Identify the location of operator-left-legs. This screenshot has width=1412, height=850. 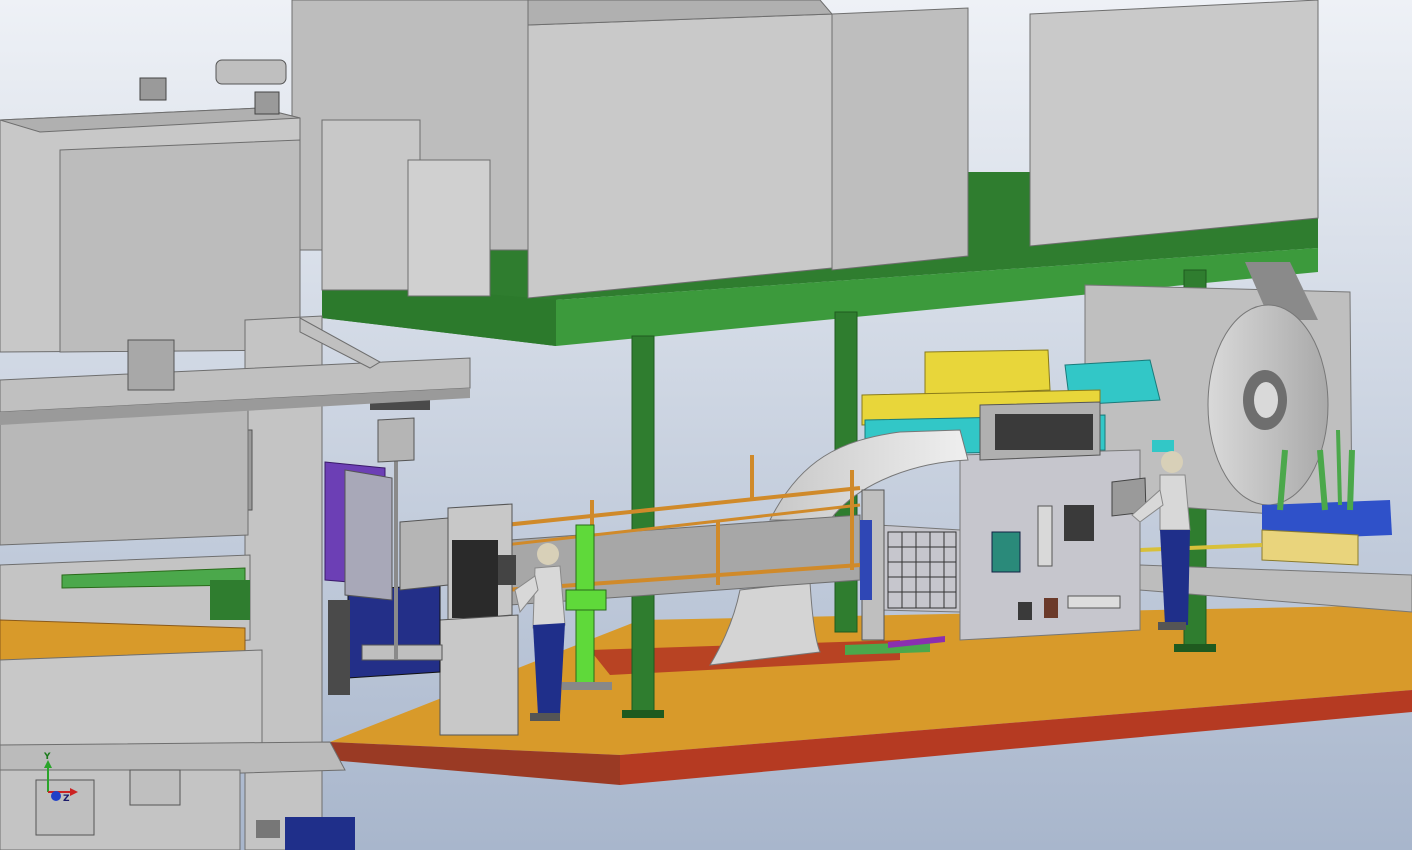
(549, 669).